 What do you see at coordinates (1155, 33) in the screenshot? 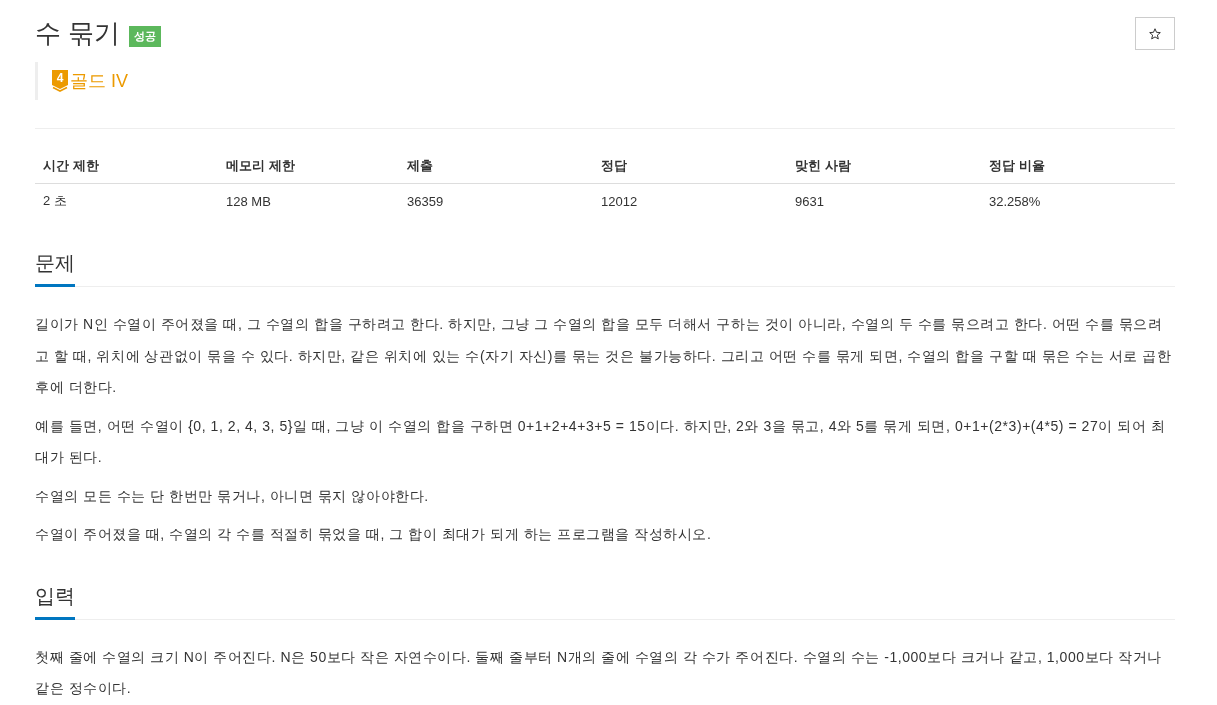
I see `star-button` at bounding box center [1155, 33].